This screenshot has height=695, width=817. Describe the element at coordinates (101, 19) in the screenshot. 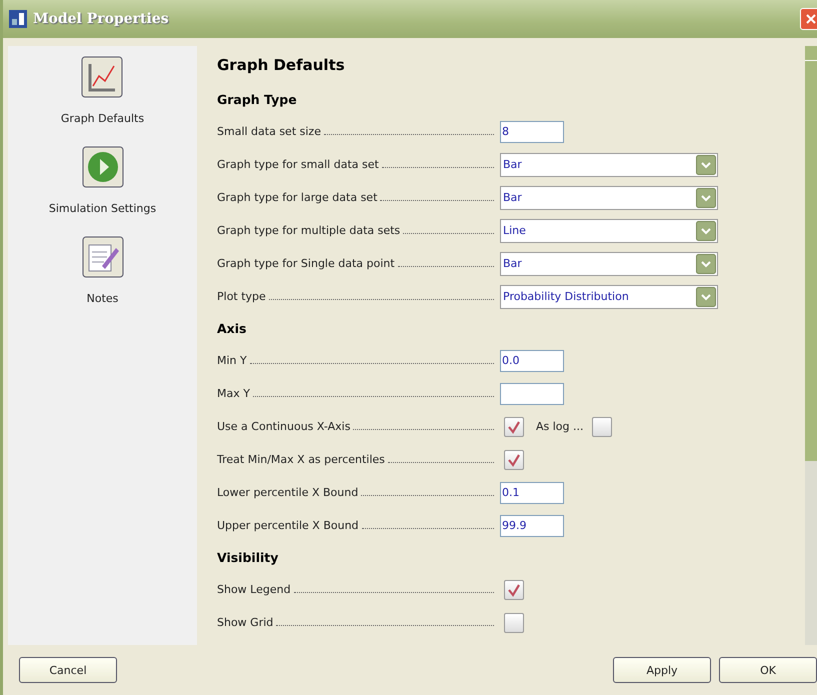

I see `window-title: Model Properties` at that location.